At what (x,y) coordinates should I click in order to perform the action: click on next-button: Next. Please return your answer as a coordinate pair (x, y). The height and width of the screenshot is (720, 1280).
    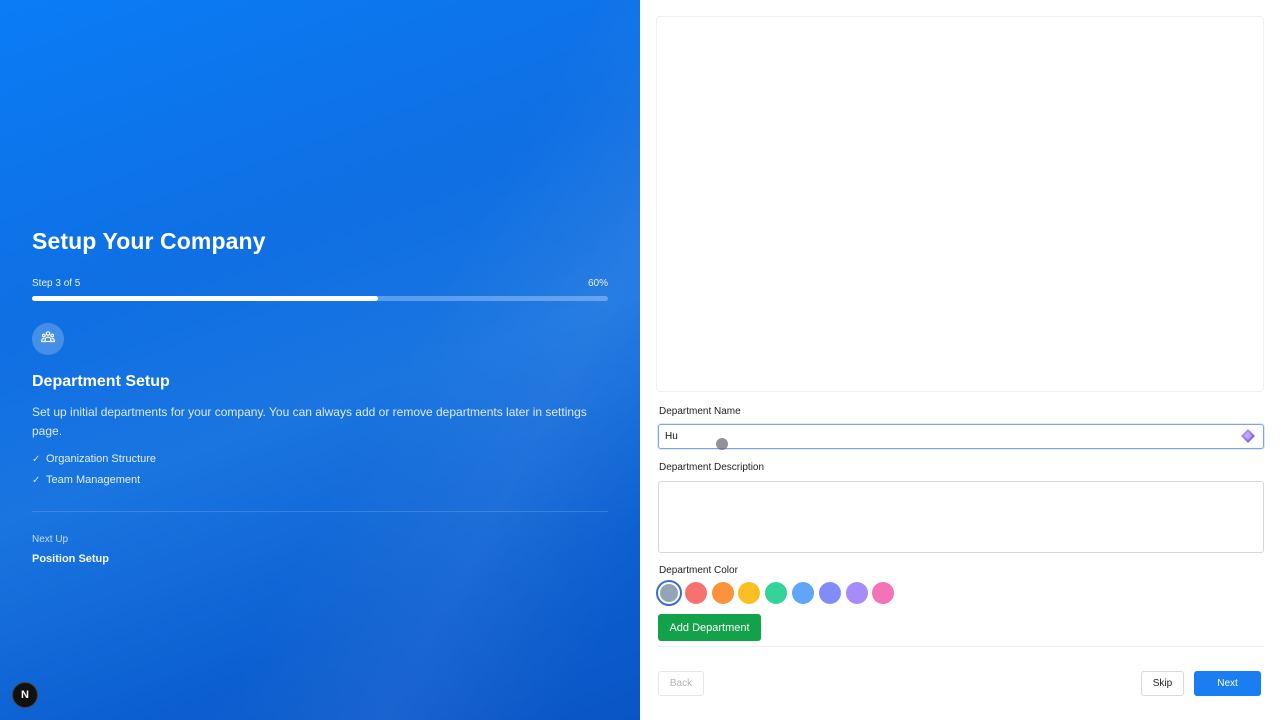
    Looking at the image, I should click on (1227, 683).